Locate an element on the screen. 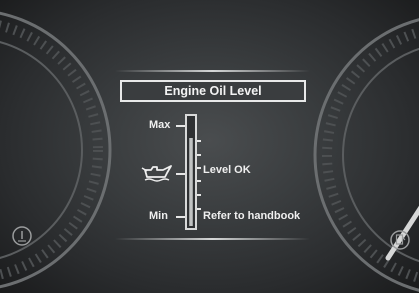 The height and width of the screenshot is (293, 419). coolant-temp-icon is located at coordinates (22, 236).